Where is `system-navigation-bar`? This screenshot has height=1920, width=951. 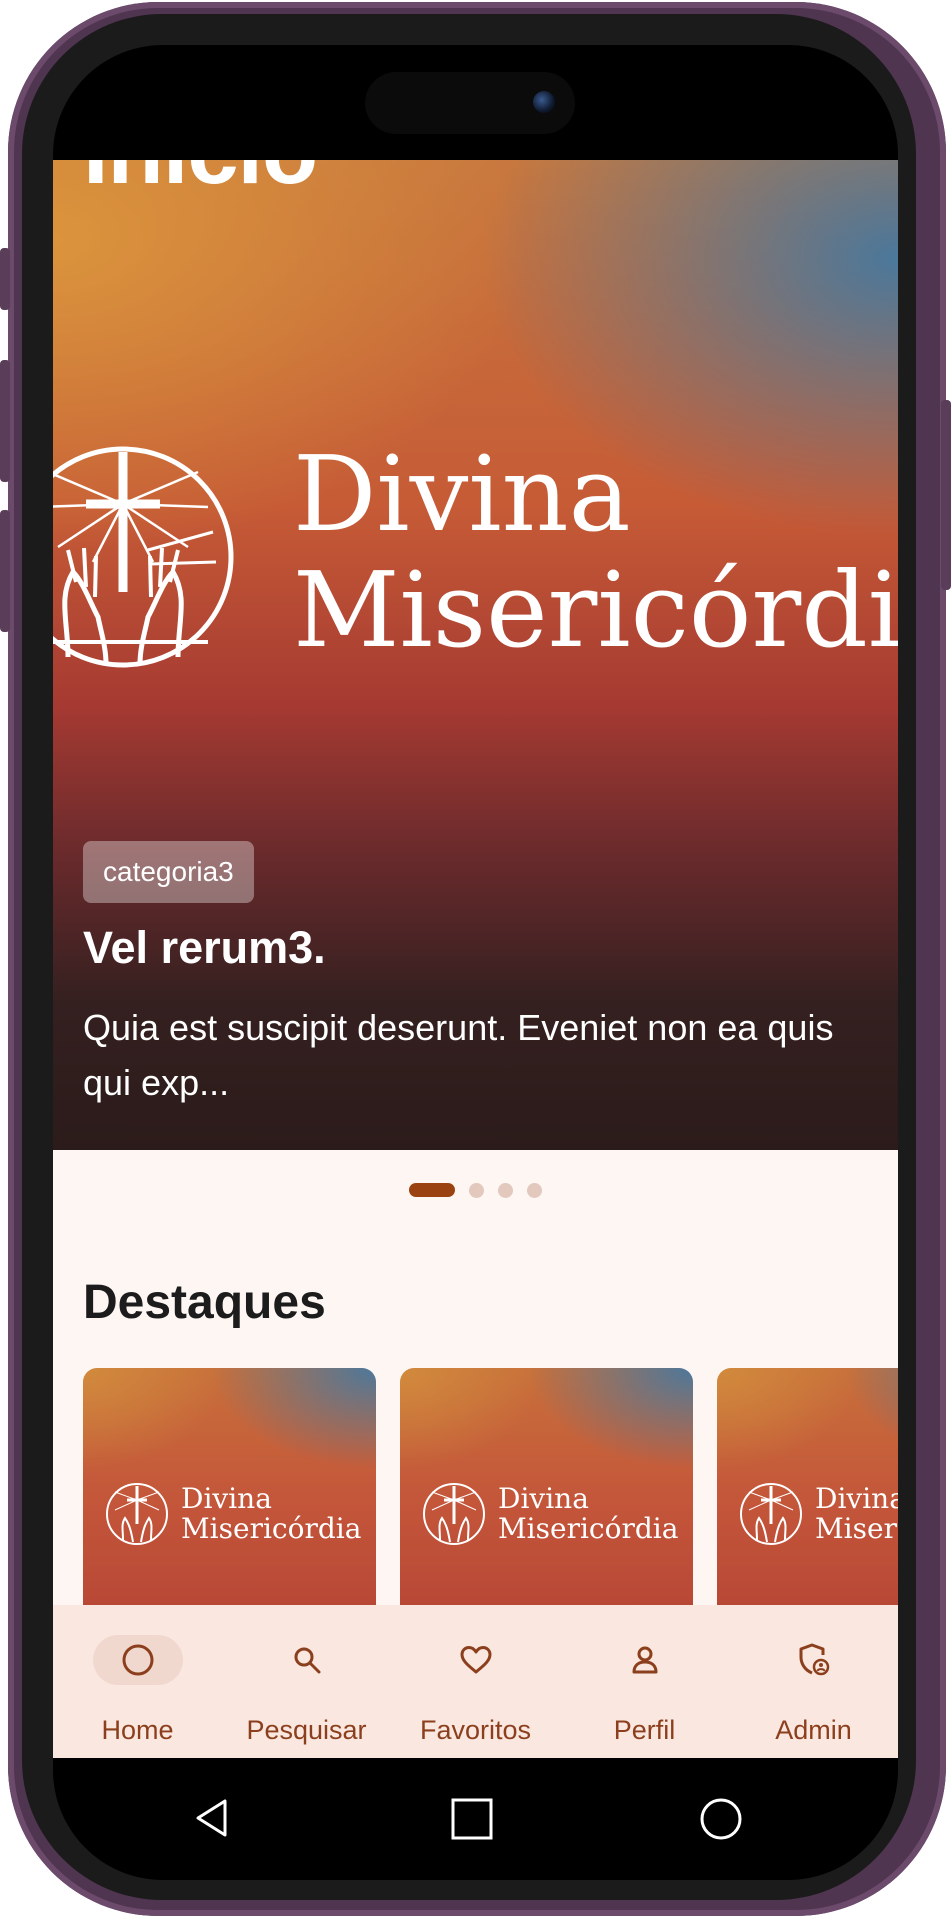 system-navigation-bar is located at coordinates (469, 1819).